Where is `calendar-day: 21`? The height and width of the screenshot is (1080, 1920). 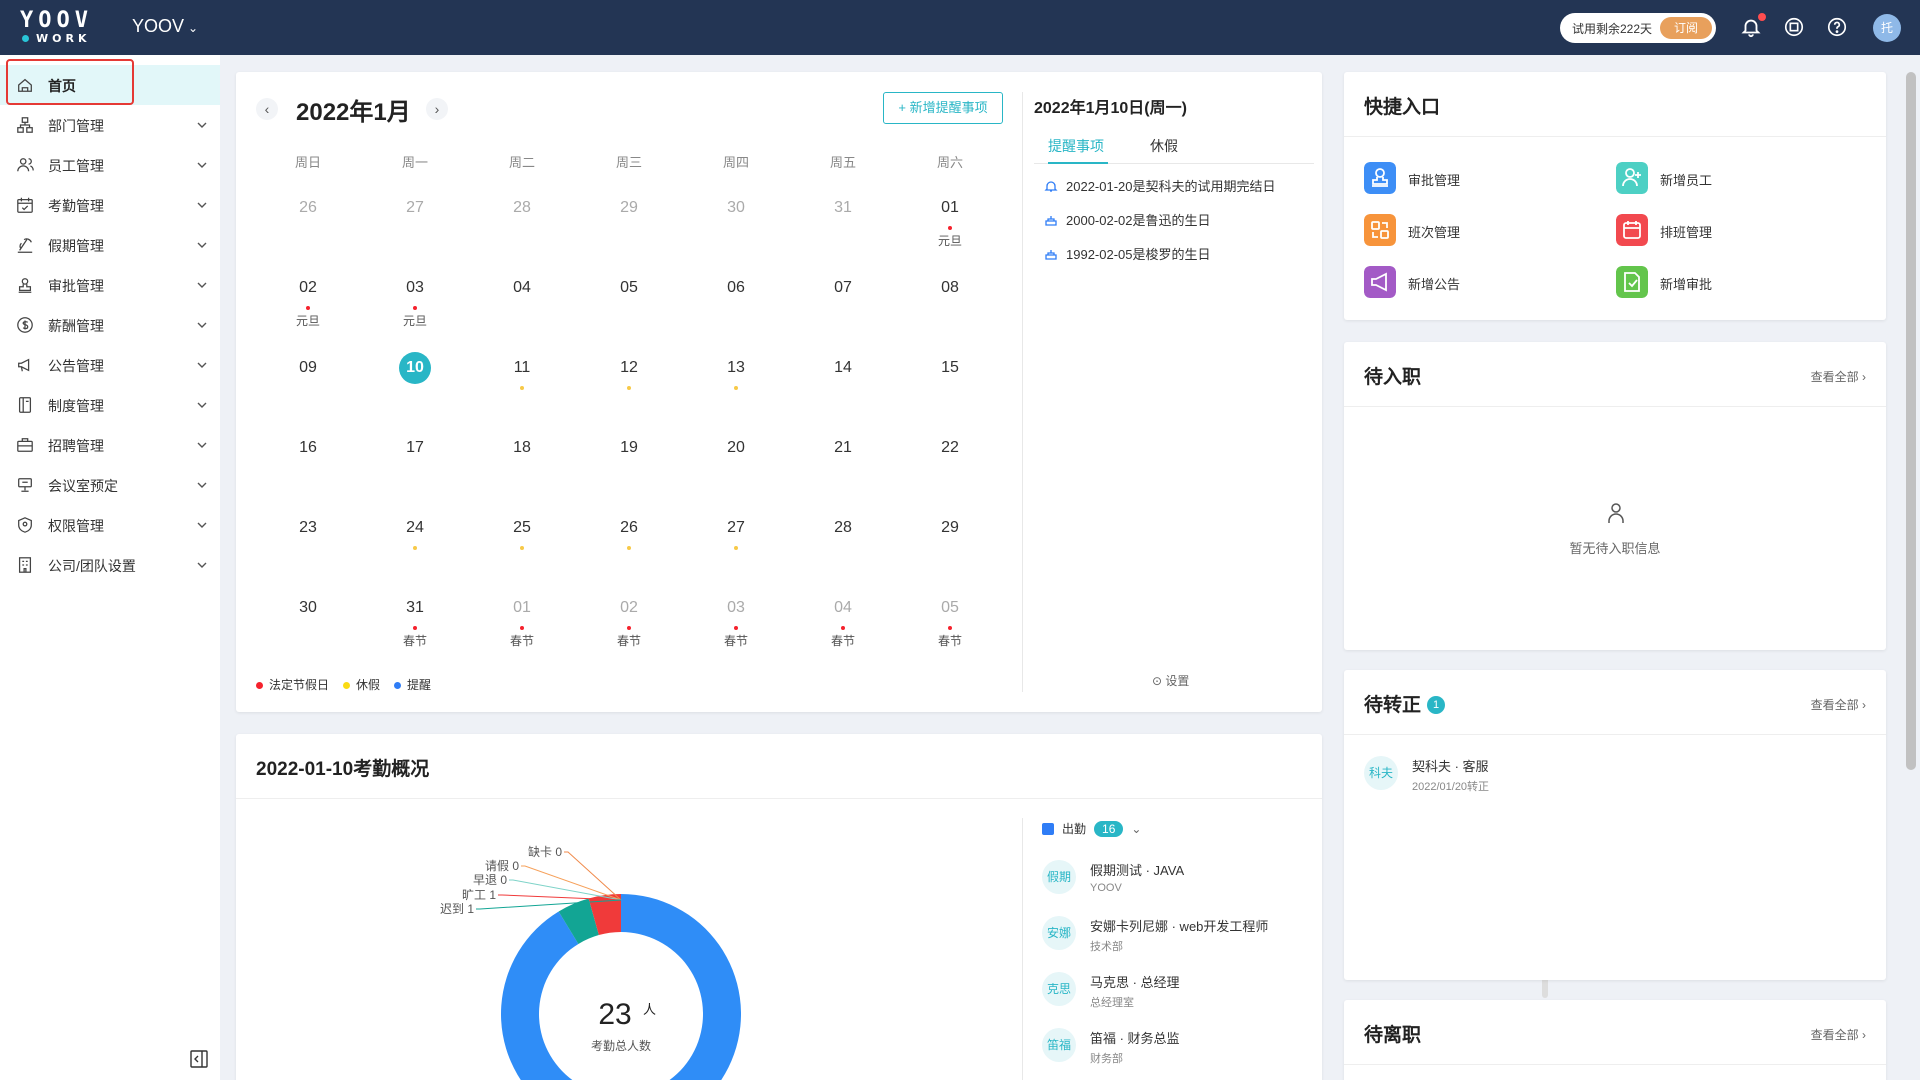
calendar-day: 21 is located at coordinates (843, 456).